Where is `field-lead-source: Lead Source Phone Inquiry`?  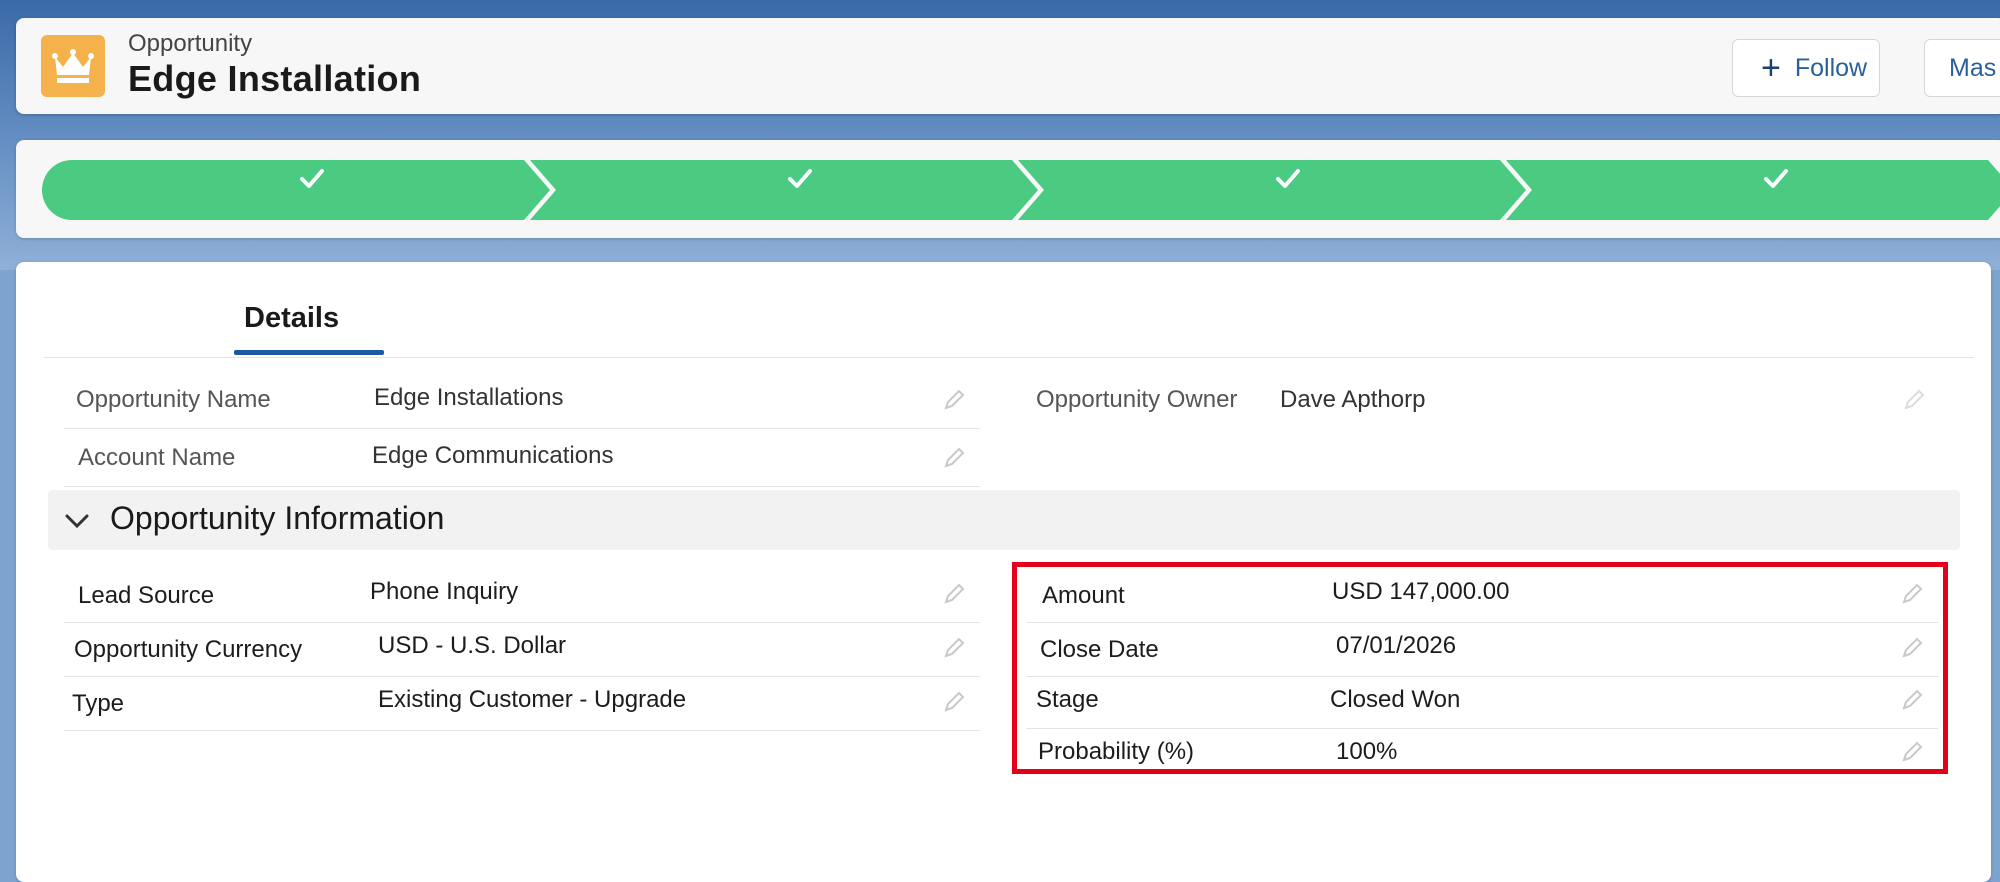
field-lead-source: Lead Source Phone Inquiry is located at coordinates (522, 594).